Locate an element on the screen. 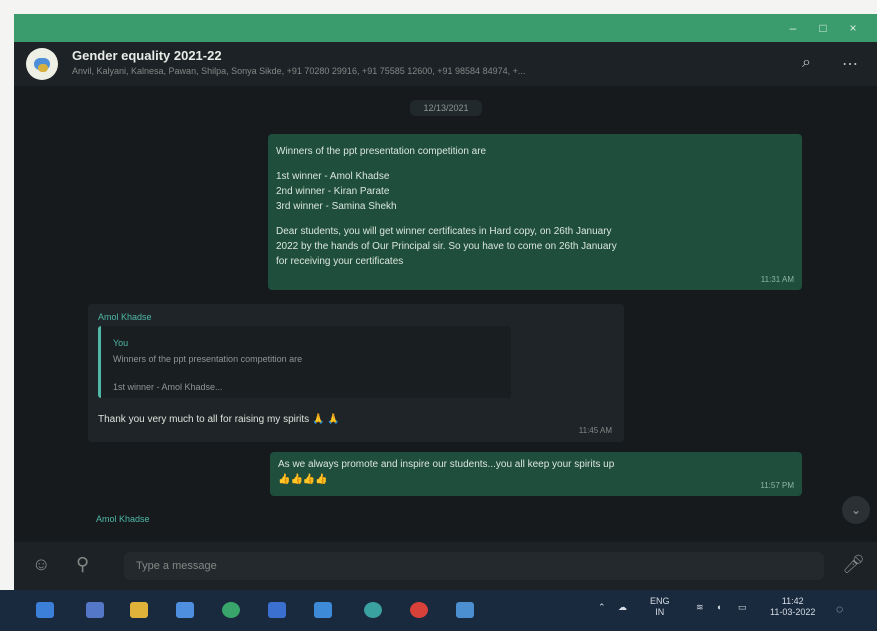  media-app-icon is located at coordinates (419, 610).